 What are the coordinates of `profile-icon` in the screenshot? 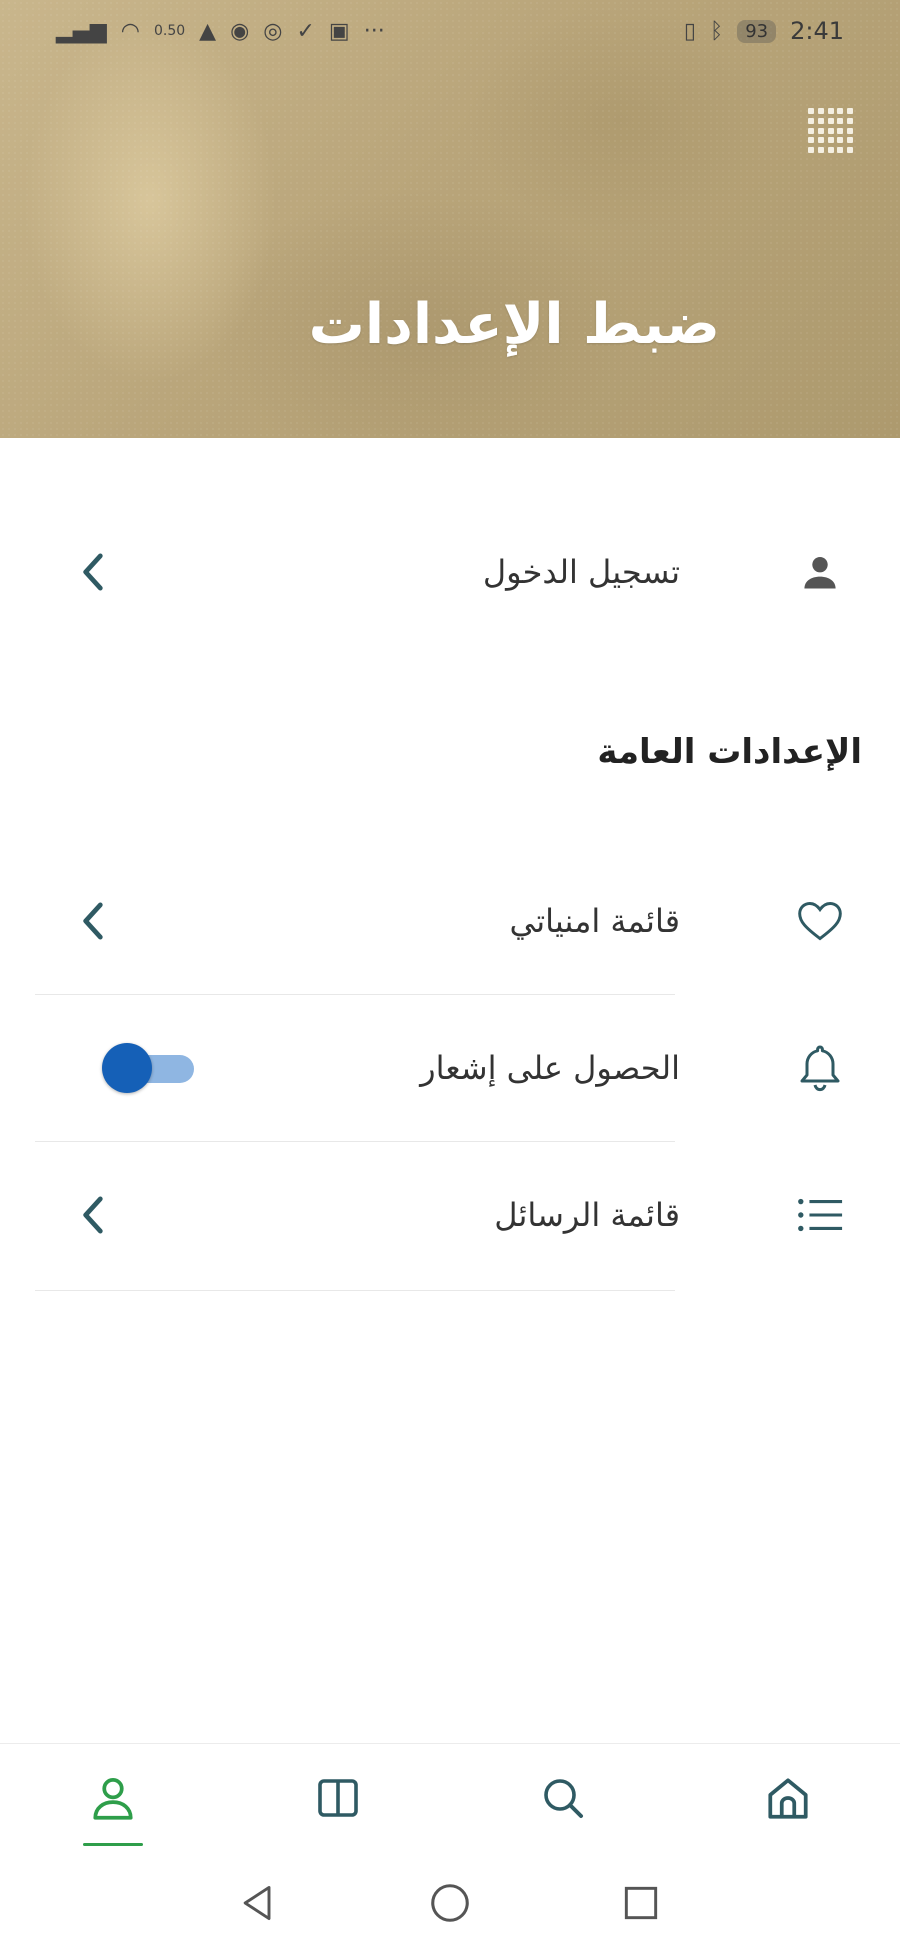 It's located at (113, 1798).